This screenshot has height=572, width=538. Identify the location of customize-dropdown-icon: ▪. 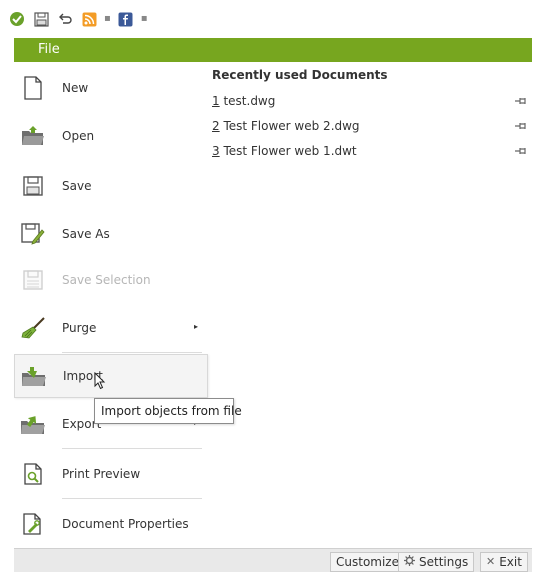
(144, 19).